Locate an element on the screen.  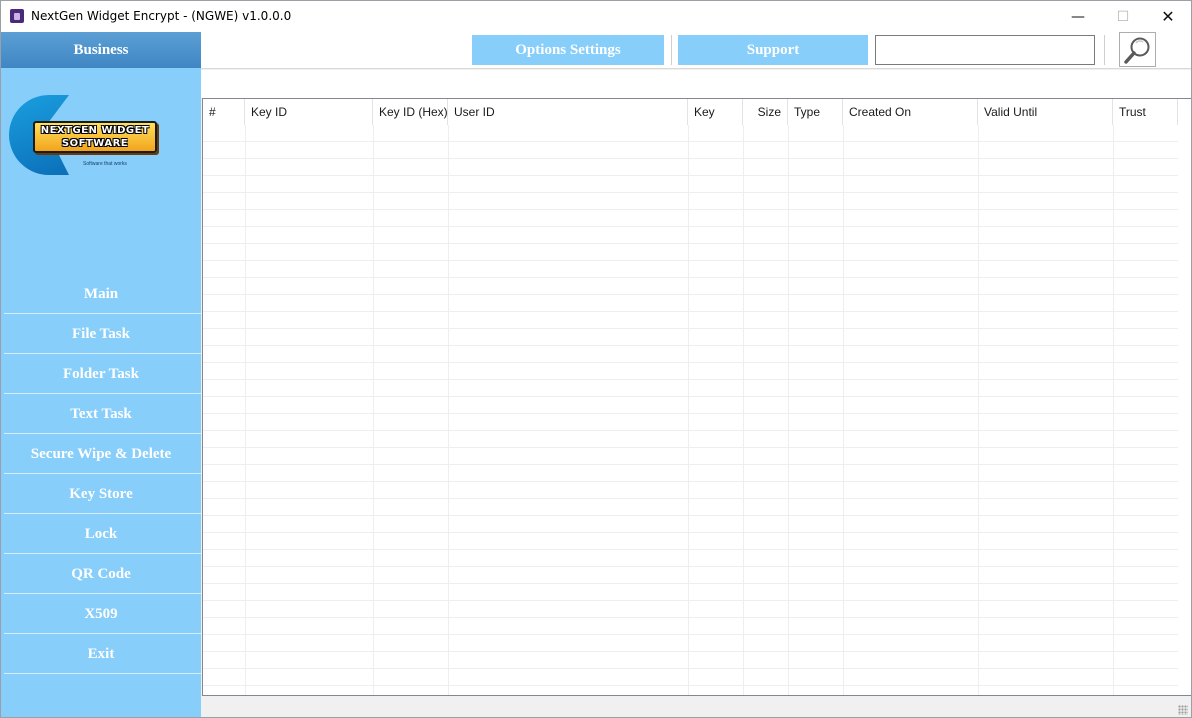
sidebar-item-exit: Exit is located at coordinates (101, 654).